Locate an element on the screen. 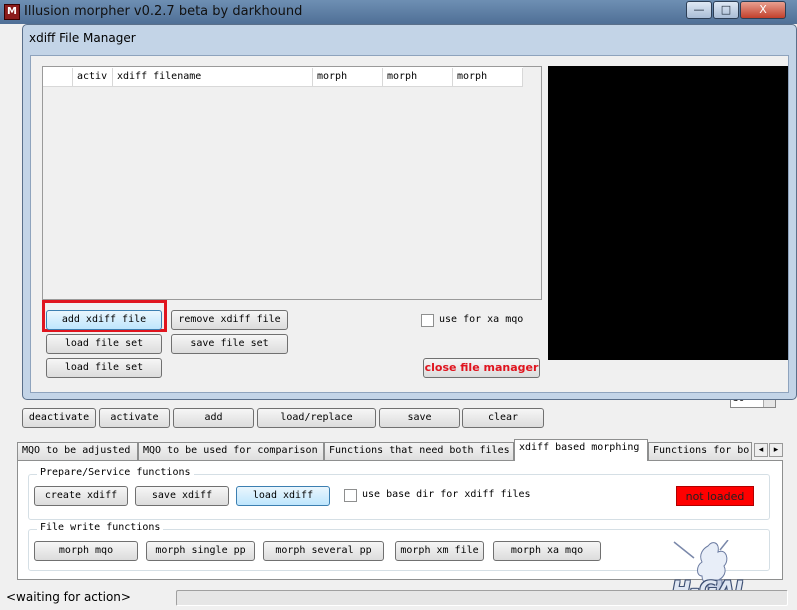 The height and width of the screenshot is (610, 797). progress-bar is located at coordinates (482, 598).